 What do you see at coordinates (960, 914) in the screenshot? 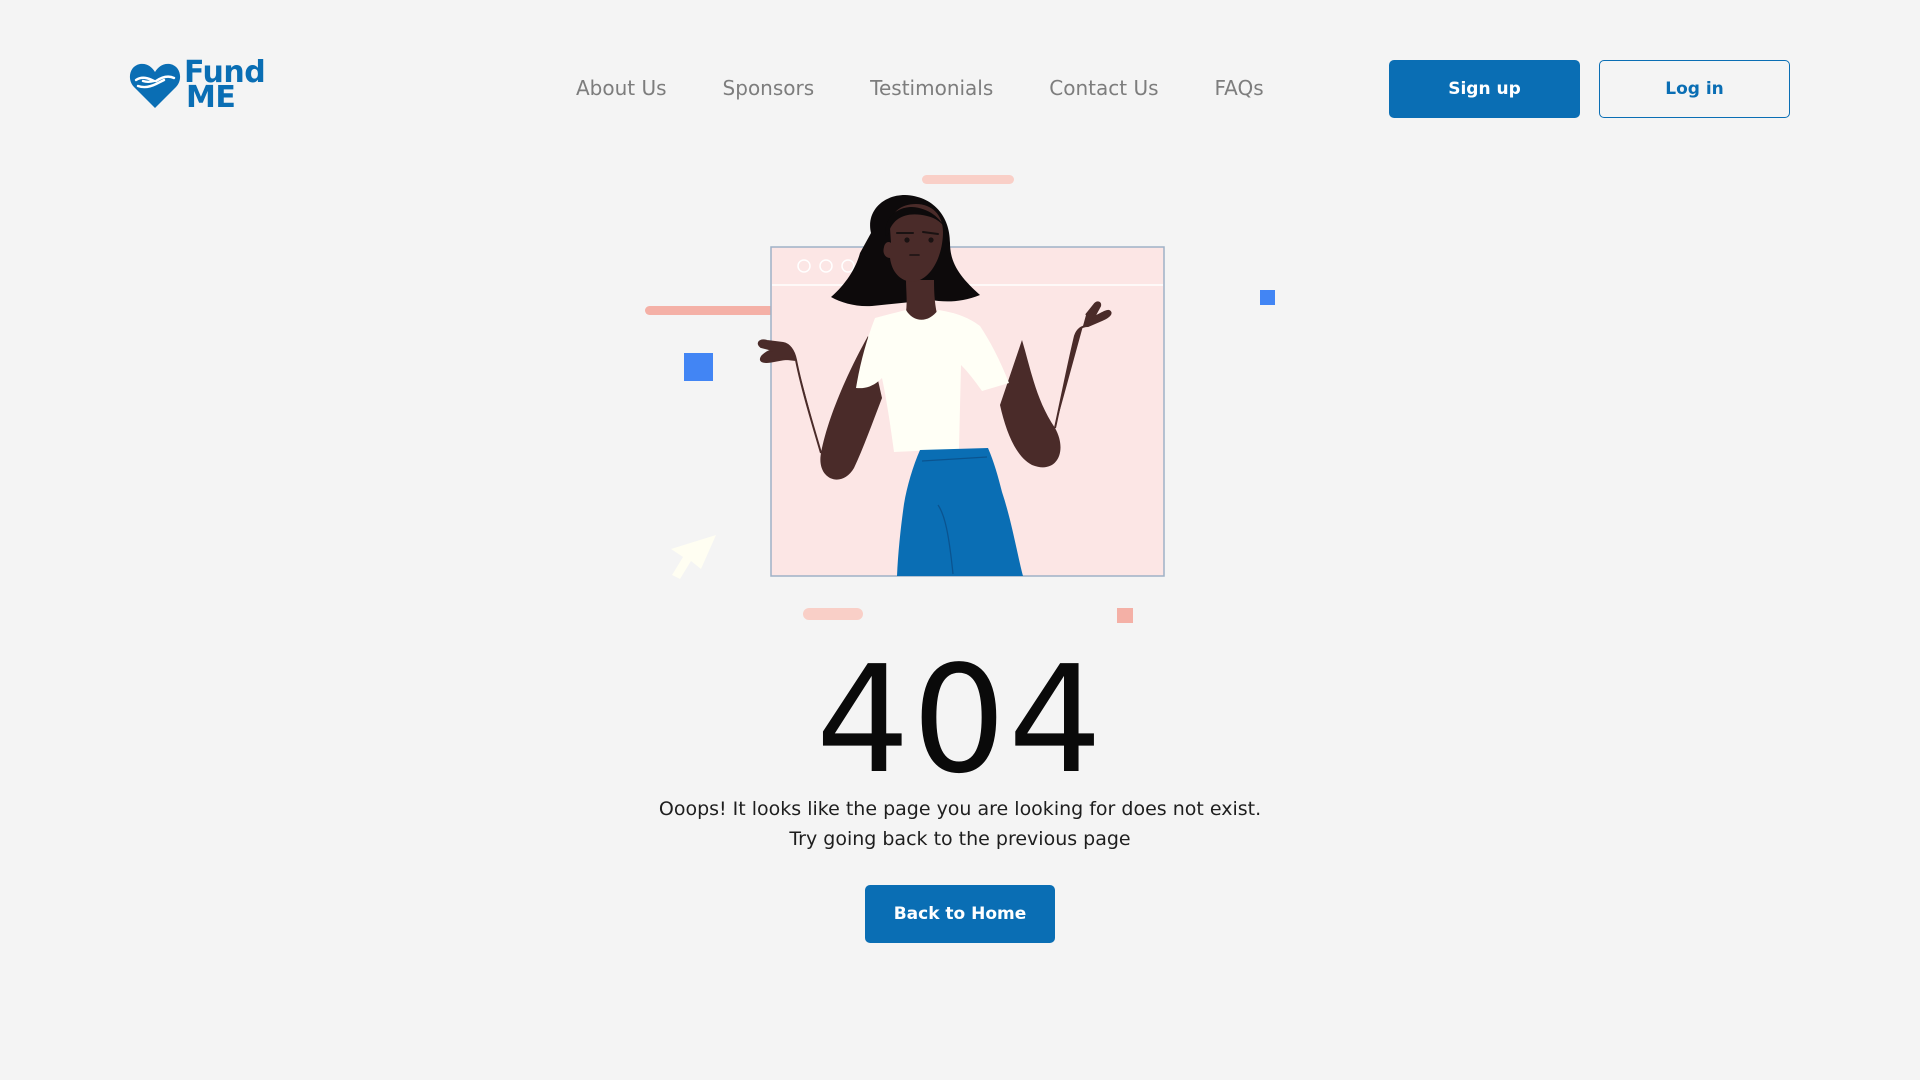
I see `back-to-home-button: Back to Home` at bounding box center [960, 914].